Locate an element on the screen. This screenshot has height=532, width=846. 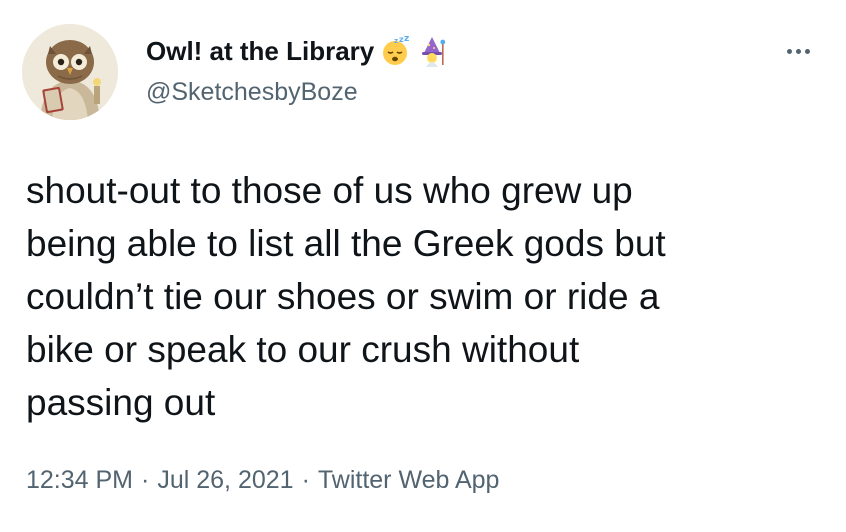
author-handle: @SketchesbyBoze is located at coordinates (252, 92).